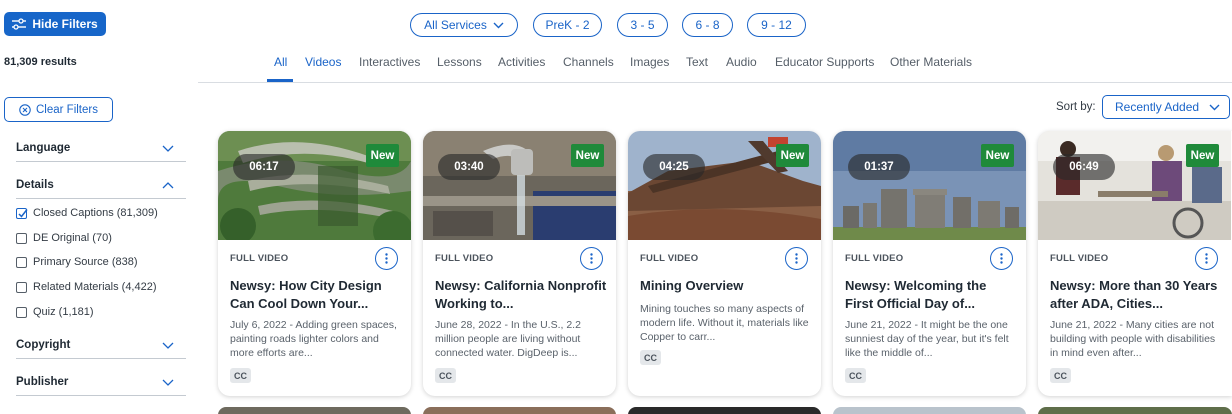 The height and width of the screenshot is (414, 1232). What do you see at coordinates (389, 62) in the screenshot?
I see `tab-interactives: Interactives` at bounding box center [389, 62].